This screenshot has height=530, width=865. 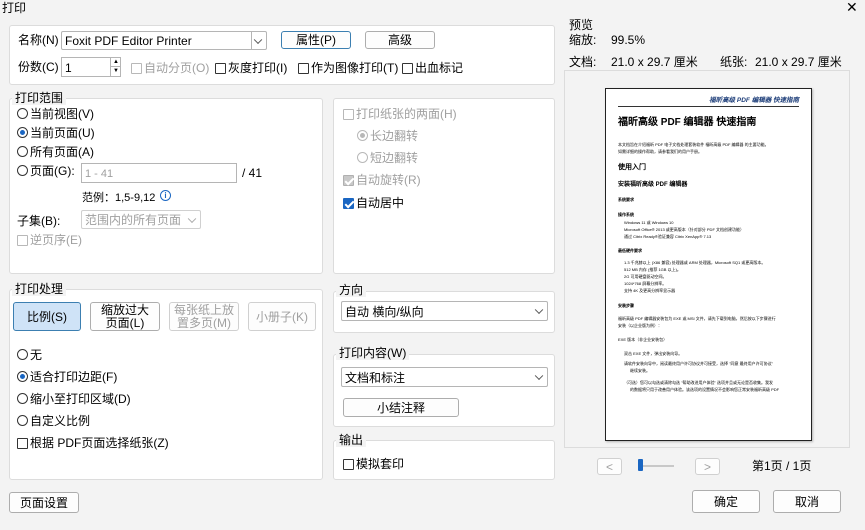 What do you see at coordinates (384, 312) in the screenshot?
I see `orientation-value: 自动 横向/纵向` at bounding box center [384, 312].